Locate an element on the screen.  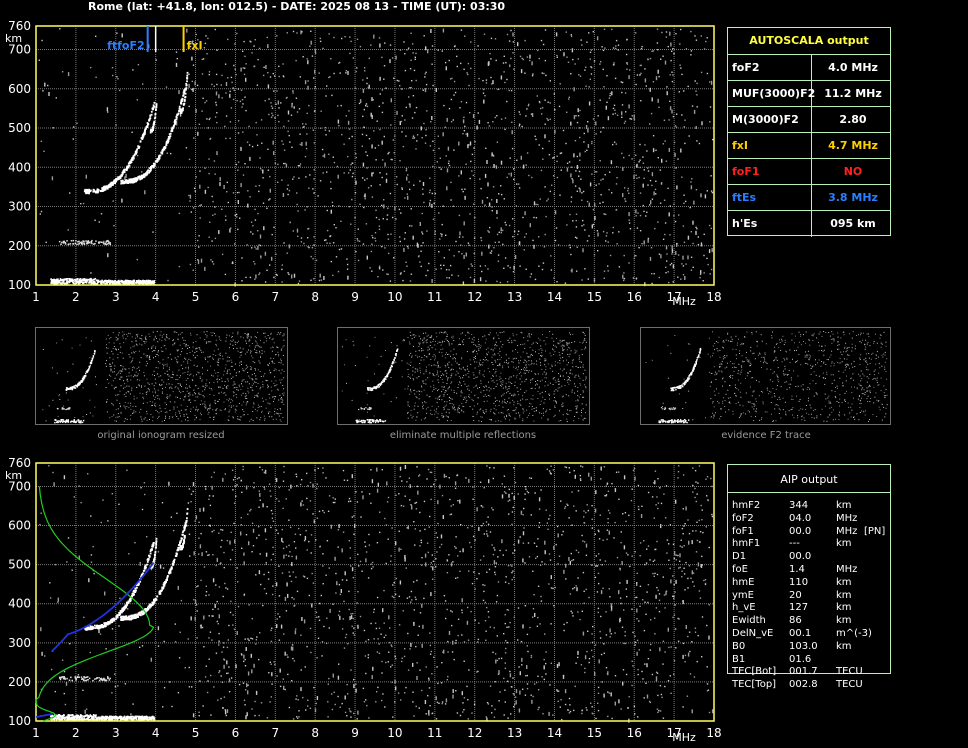
thumbnail-e-dot is located at coordinates (83, 420).